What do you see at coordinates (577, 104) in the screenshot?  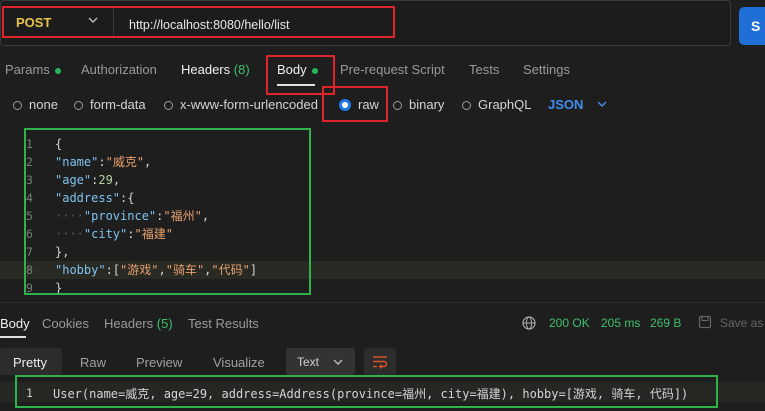 I see `format-select: JSON` at bounding box center [577, 104].